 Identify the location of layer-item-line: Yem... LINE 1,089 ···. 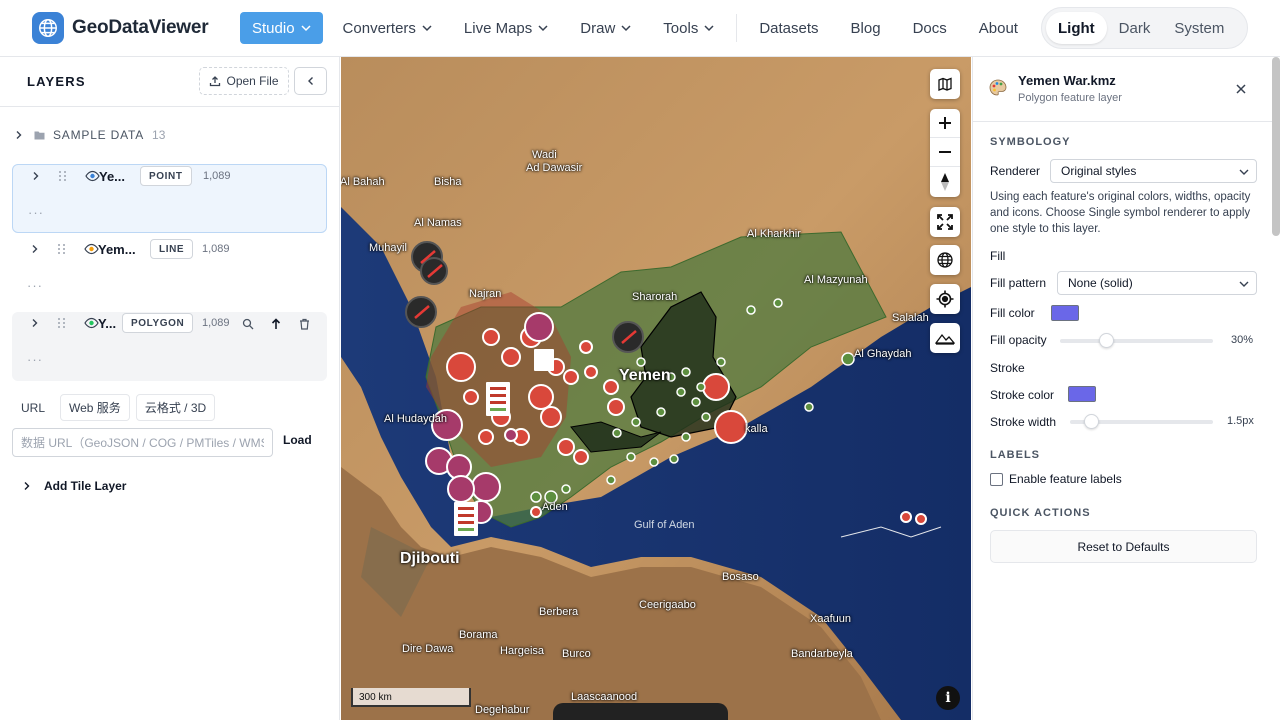
(169, 272).